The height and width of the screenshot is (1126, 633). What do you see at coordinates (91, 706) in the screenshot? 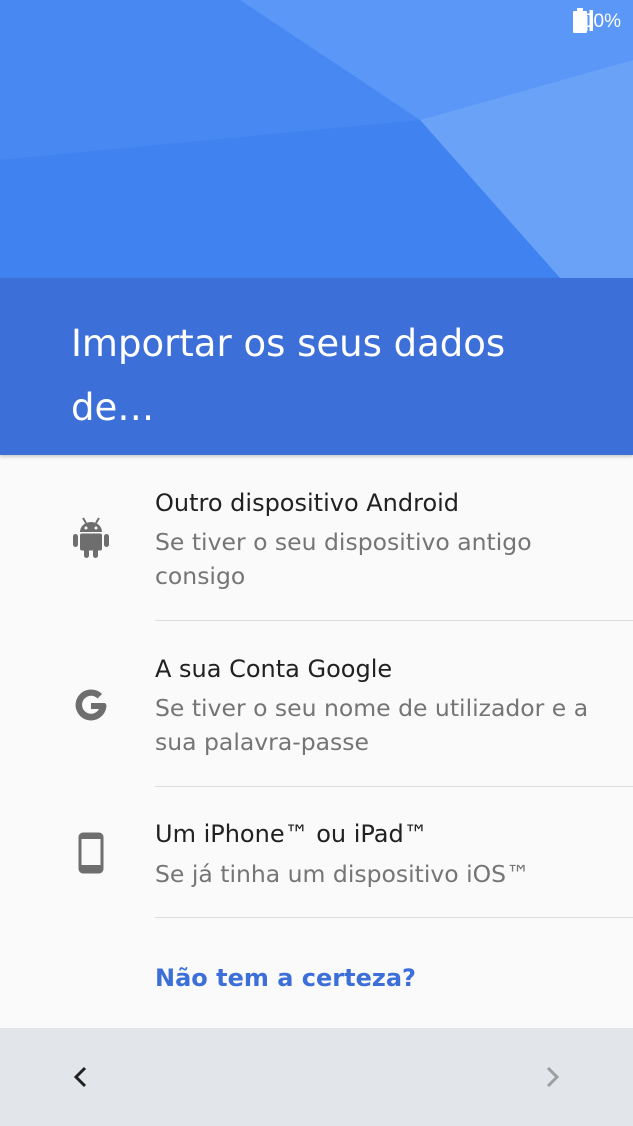
I see `google-icon` at bounding box center [91, 706].